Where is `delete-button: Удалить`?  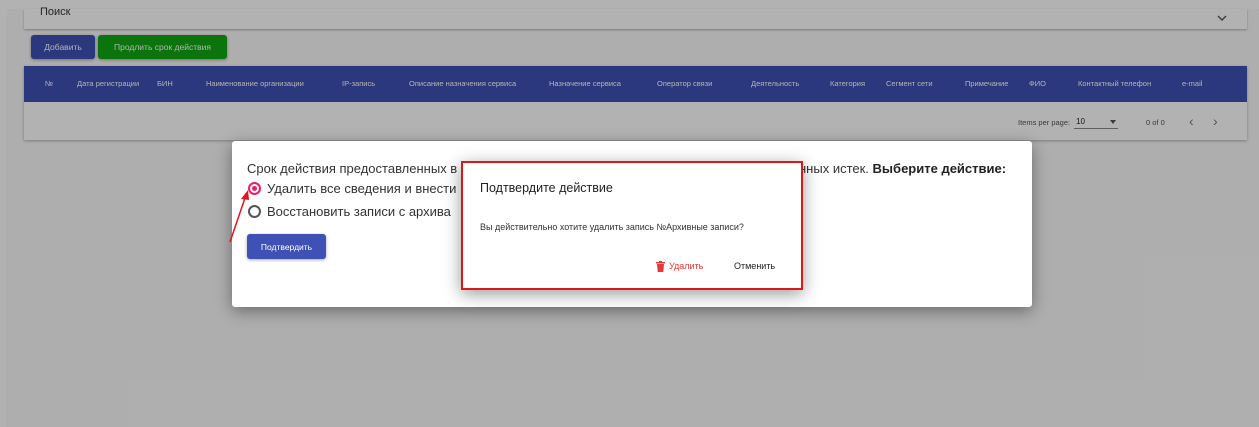 delete-button: Удалить is located at coordinates (679, 266).